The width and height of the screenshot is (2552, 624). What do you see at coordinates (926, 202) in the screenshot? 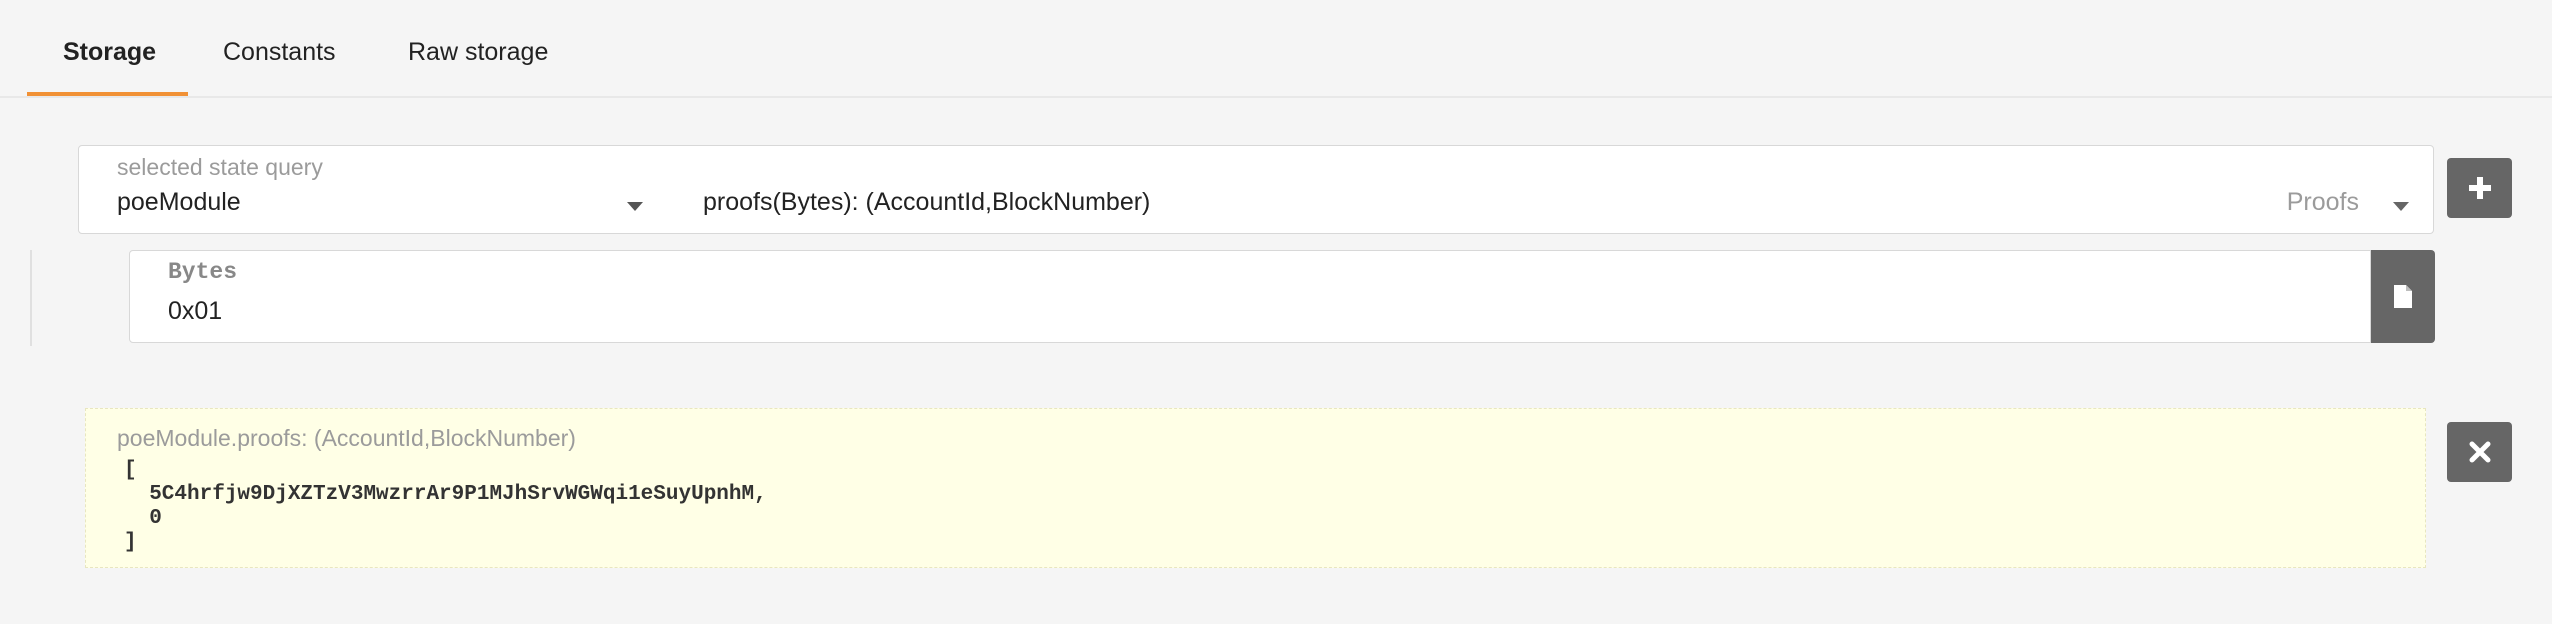
I see `method-dropdown: proofs(Bytes): (AccountId,BlockNumber)` at bounding box center [926, 202].